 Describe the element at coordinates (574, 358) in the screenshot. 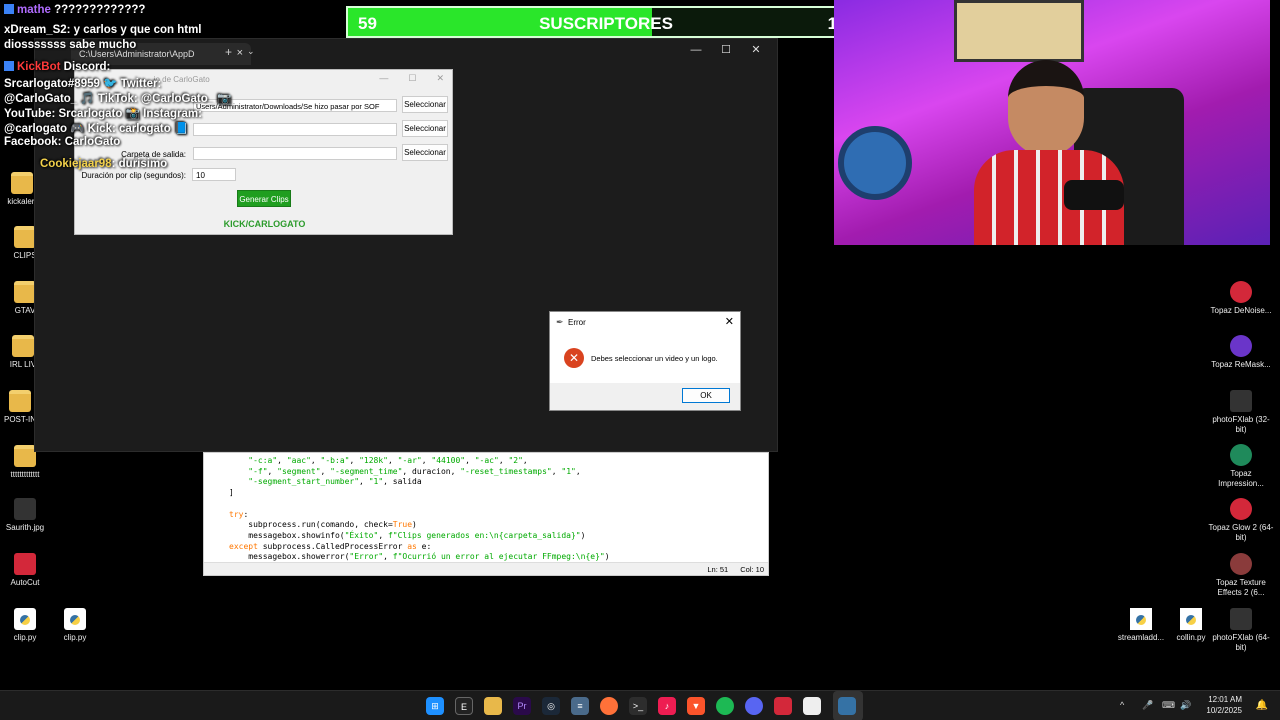

I see `error-x-icon: ✕` at that location.